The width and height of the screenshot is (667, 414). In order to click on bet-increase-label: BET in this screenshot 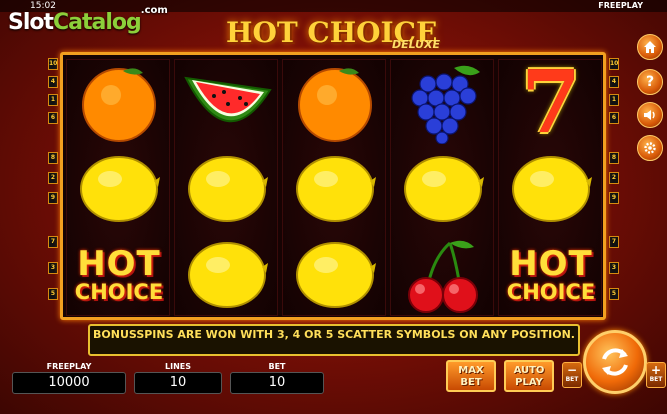, I will do `click(656, 379)`.